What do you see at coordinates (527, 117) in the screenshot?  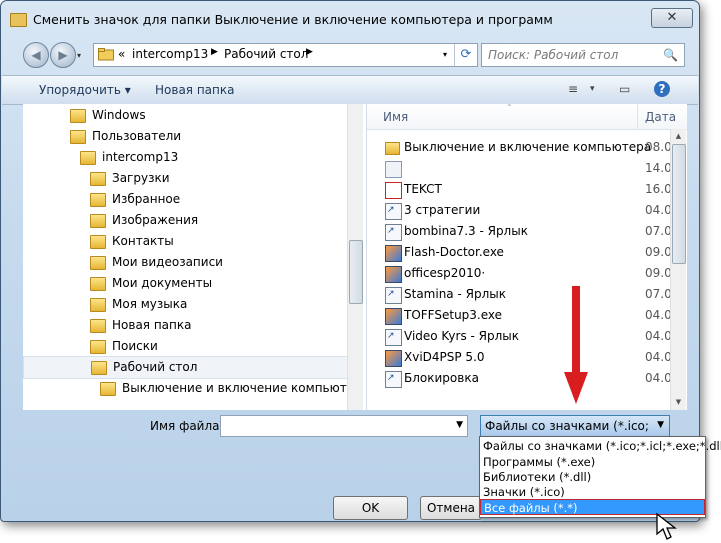 I see `column-header-row: ⌃ Имя Дата` at bounding box center [527, 117].